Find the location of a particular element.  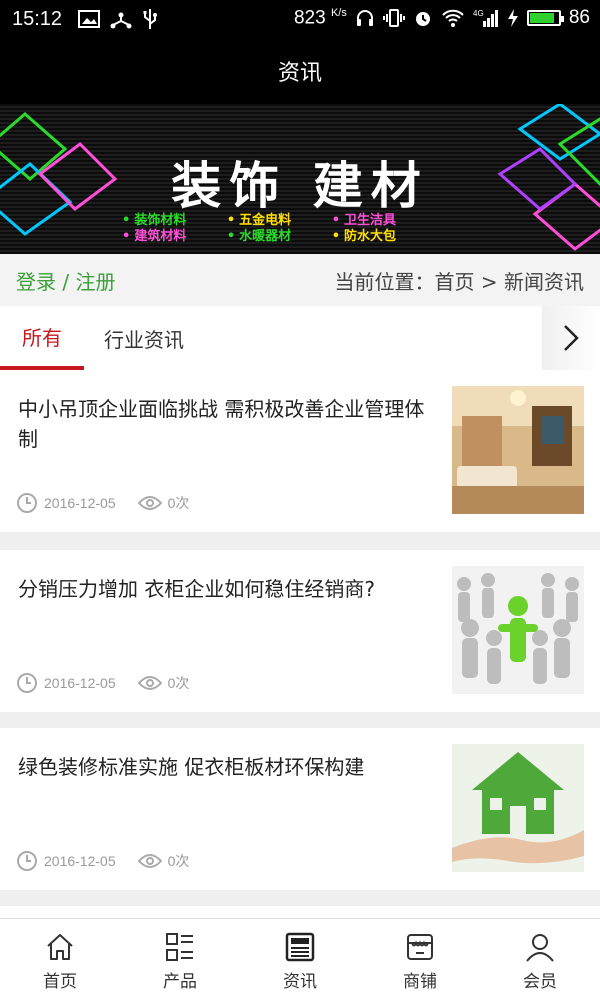

tab-industry-news: 行业资讯 is located at coordinates (144, 338).